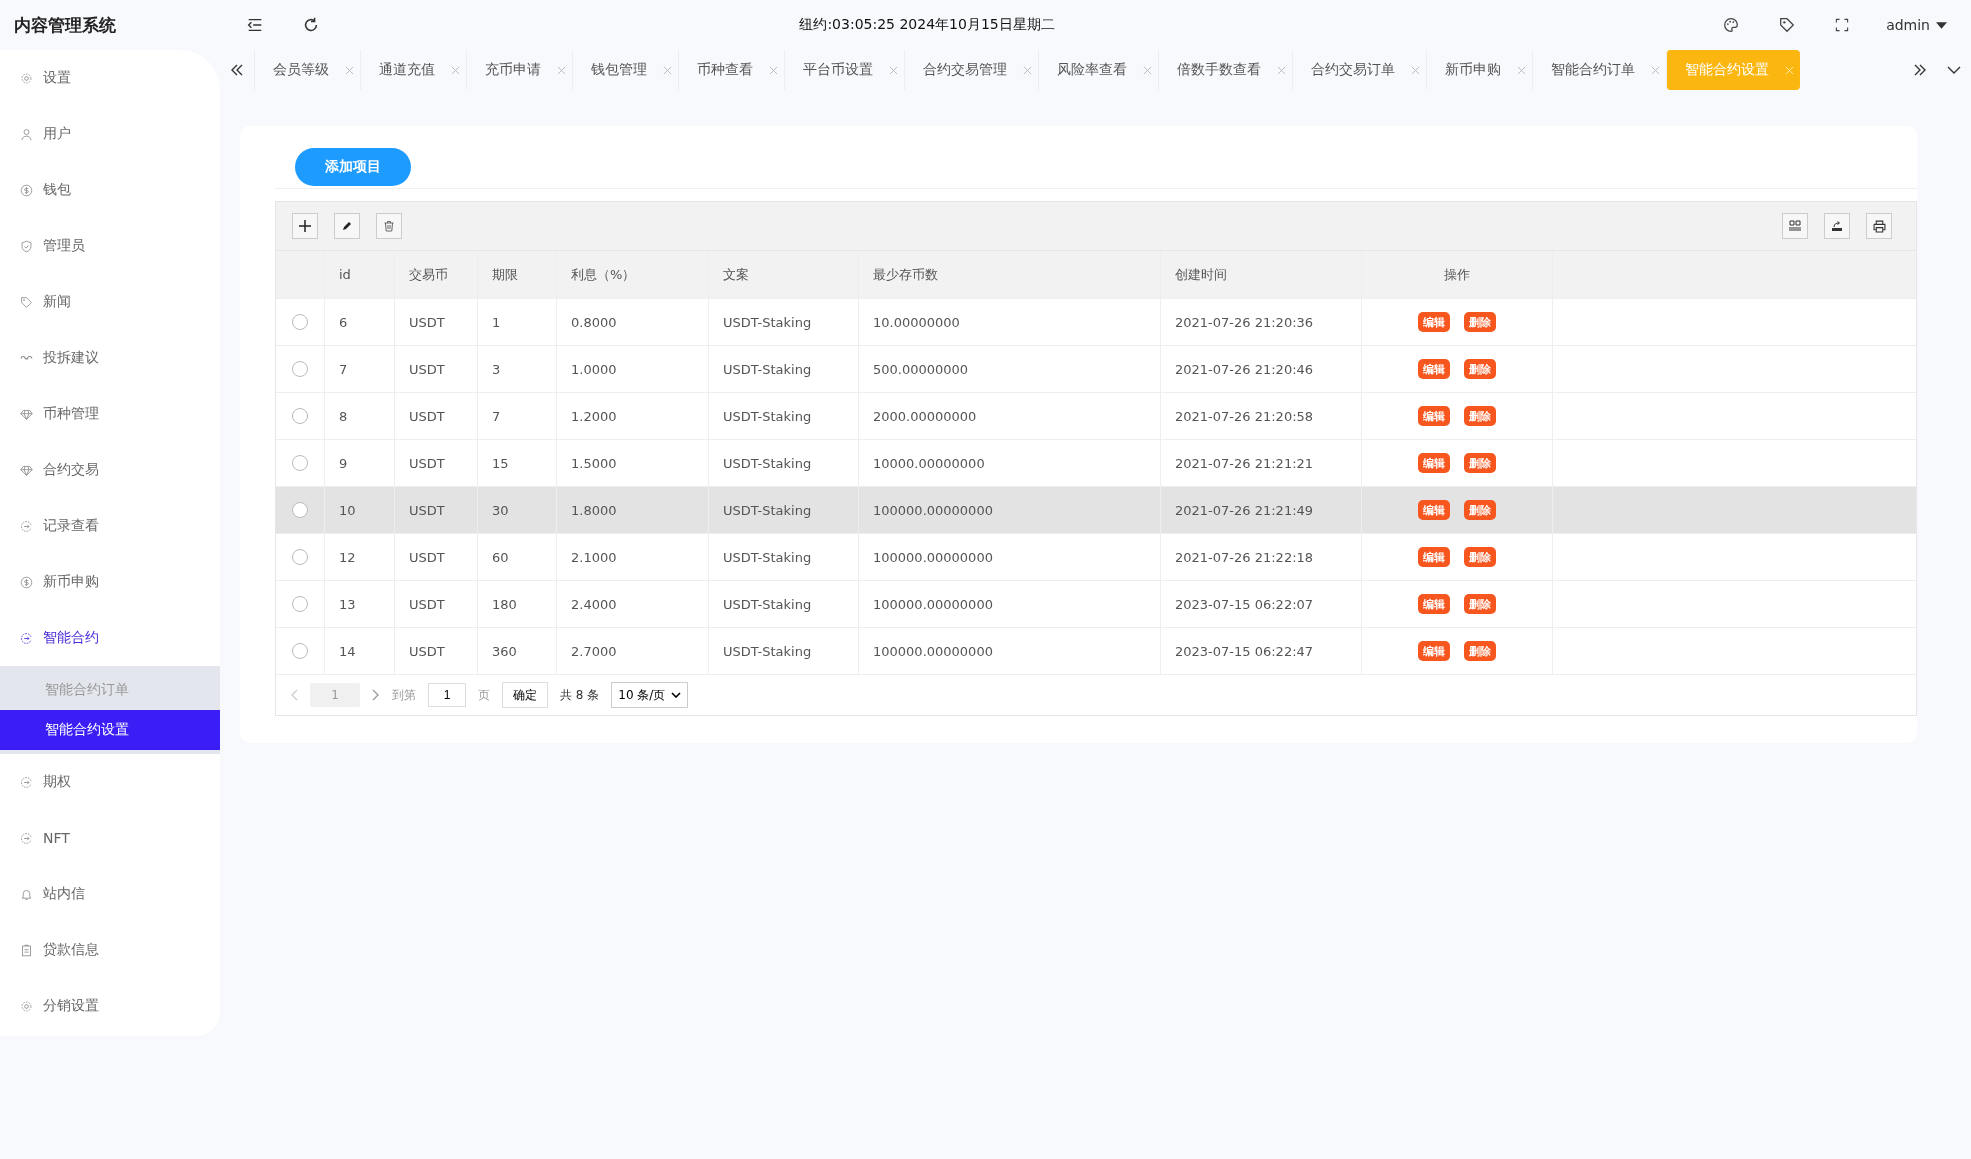 Image resolution: width=1971 pixels, height=1159 pixels. What do you see at coordinates (784, 322) in the screenshot?
I see `table-cell: USDT-Staking` at bounding box center [784, 322].